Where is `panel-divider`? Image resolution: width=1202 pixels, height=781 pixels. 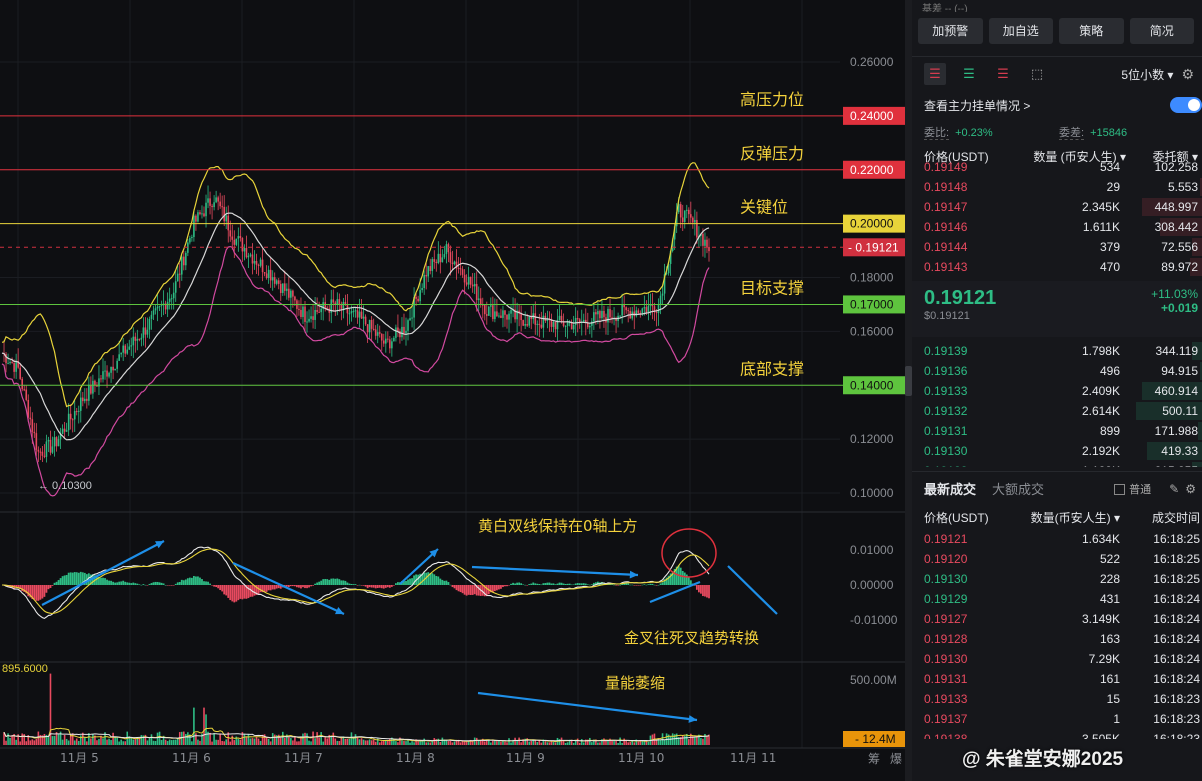 panel-divider is located at coordinates (908, 390).